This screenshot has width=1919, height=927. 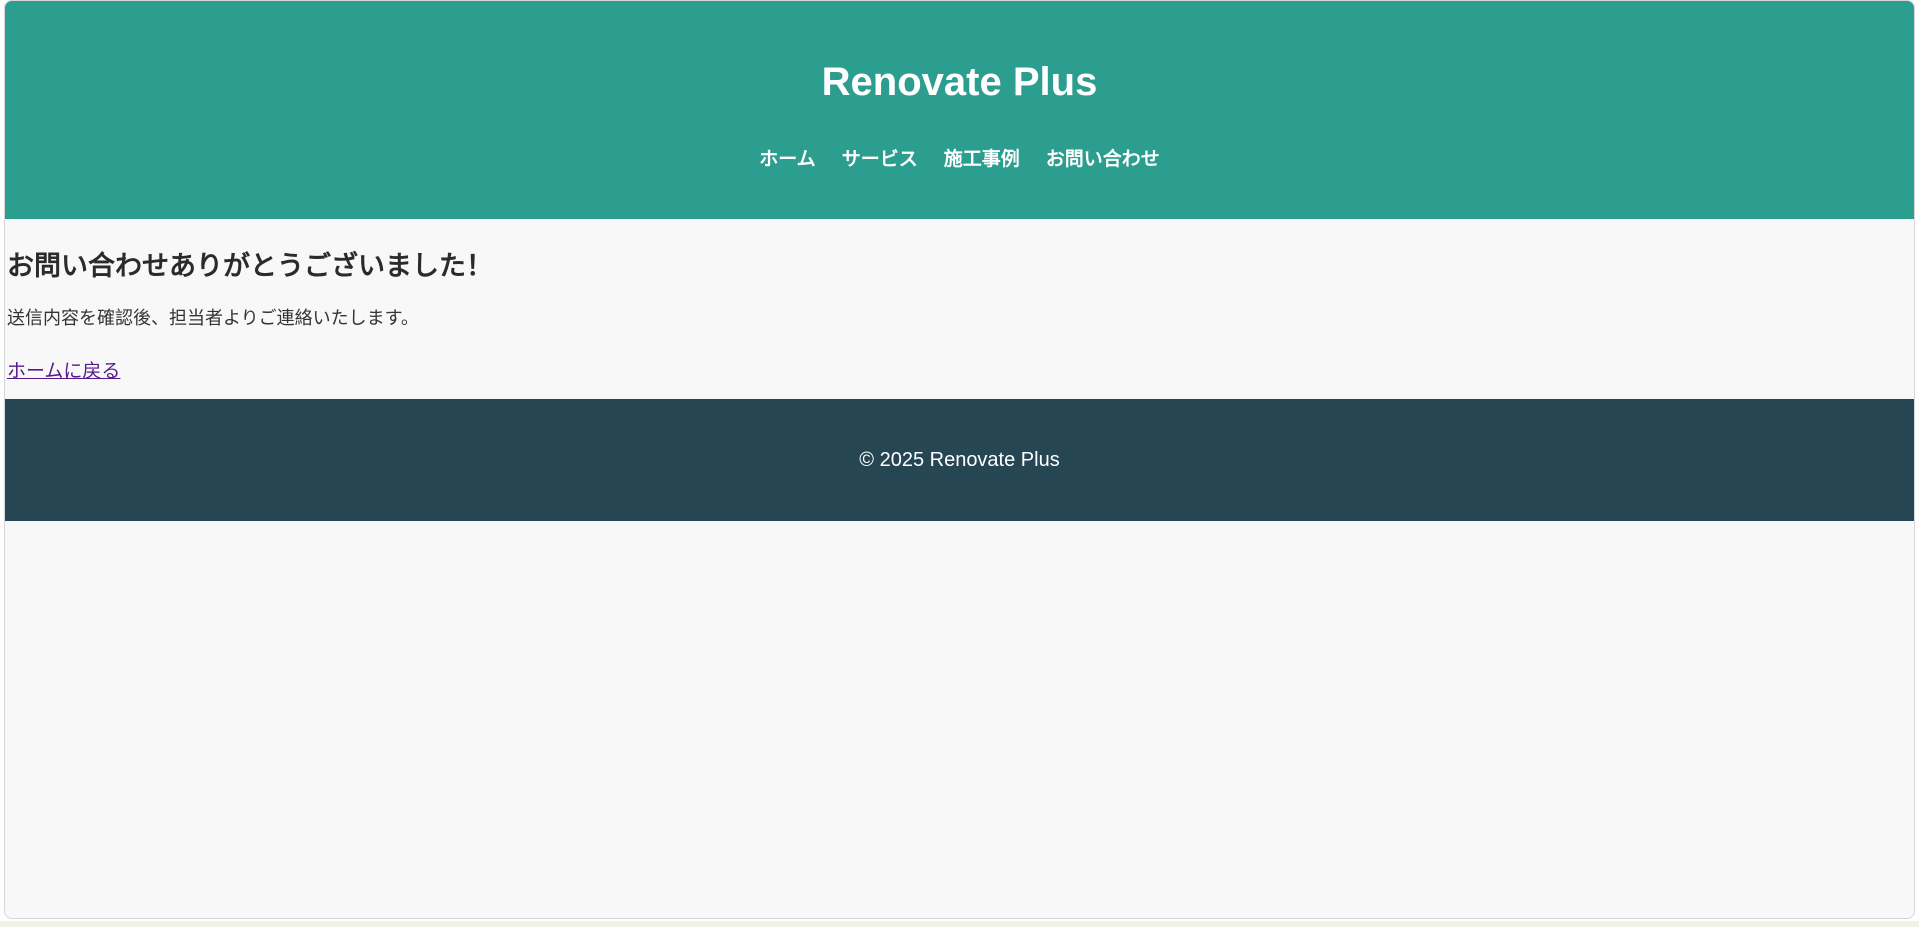 What do you see at coordinates (982, 159) in the screenshot?
I see `nav-link-works: 施工事例` at bounding box center [982, 159].